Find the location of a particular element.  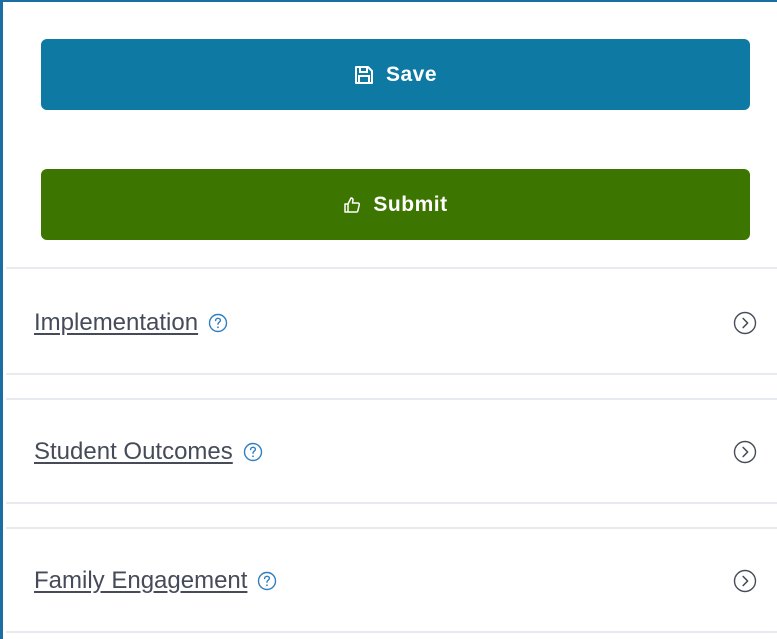

save-button-label: Save is located at coordinates (411, 74).